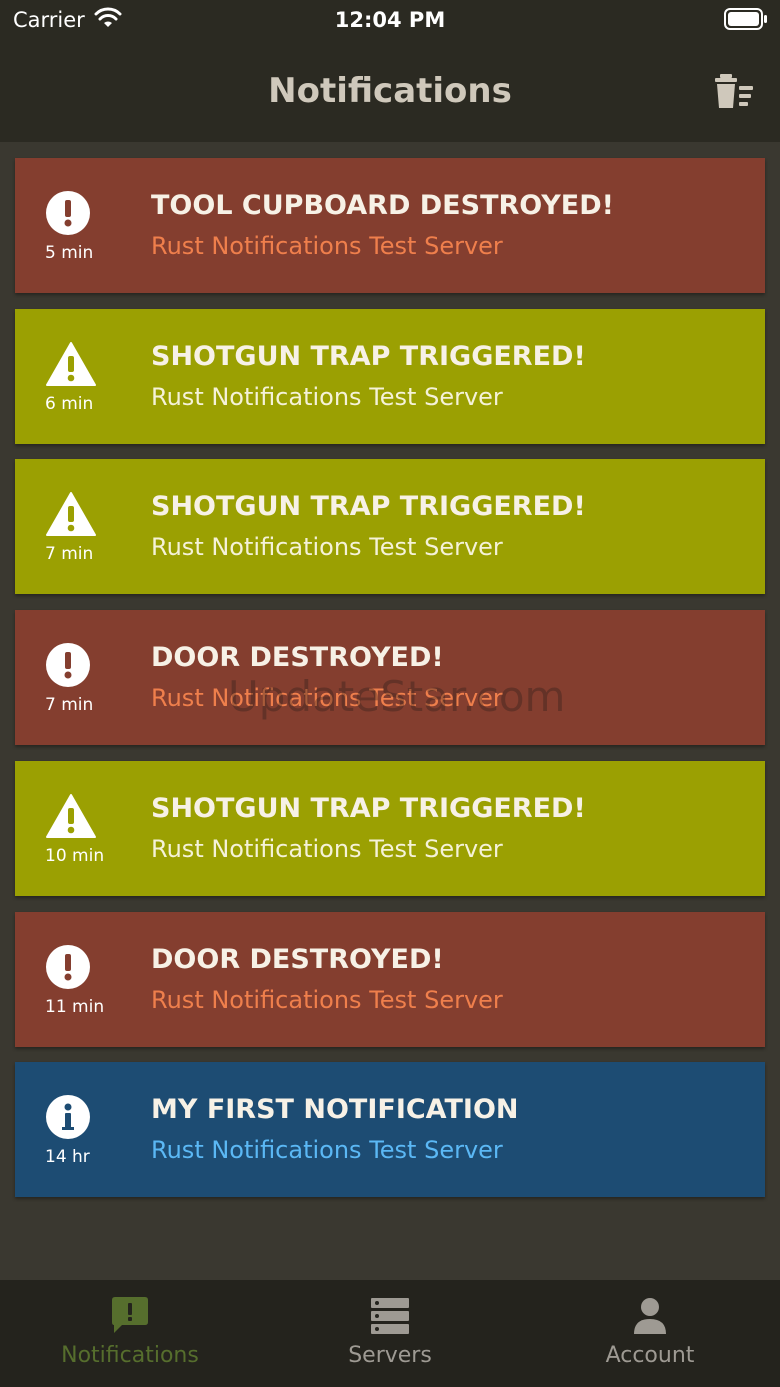  Describe the element at coordinates (69, 253) in the screenshot. I see `notification-age: 5 min` at that location.